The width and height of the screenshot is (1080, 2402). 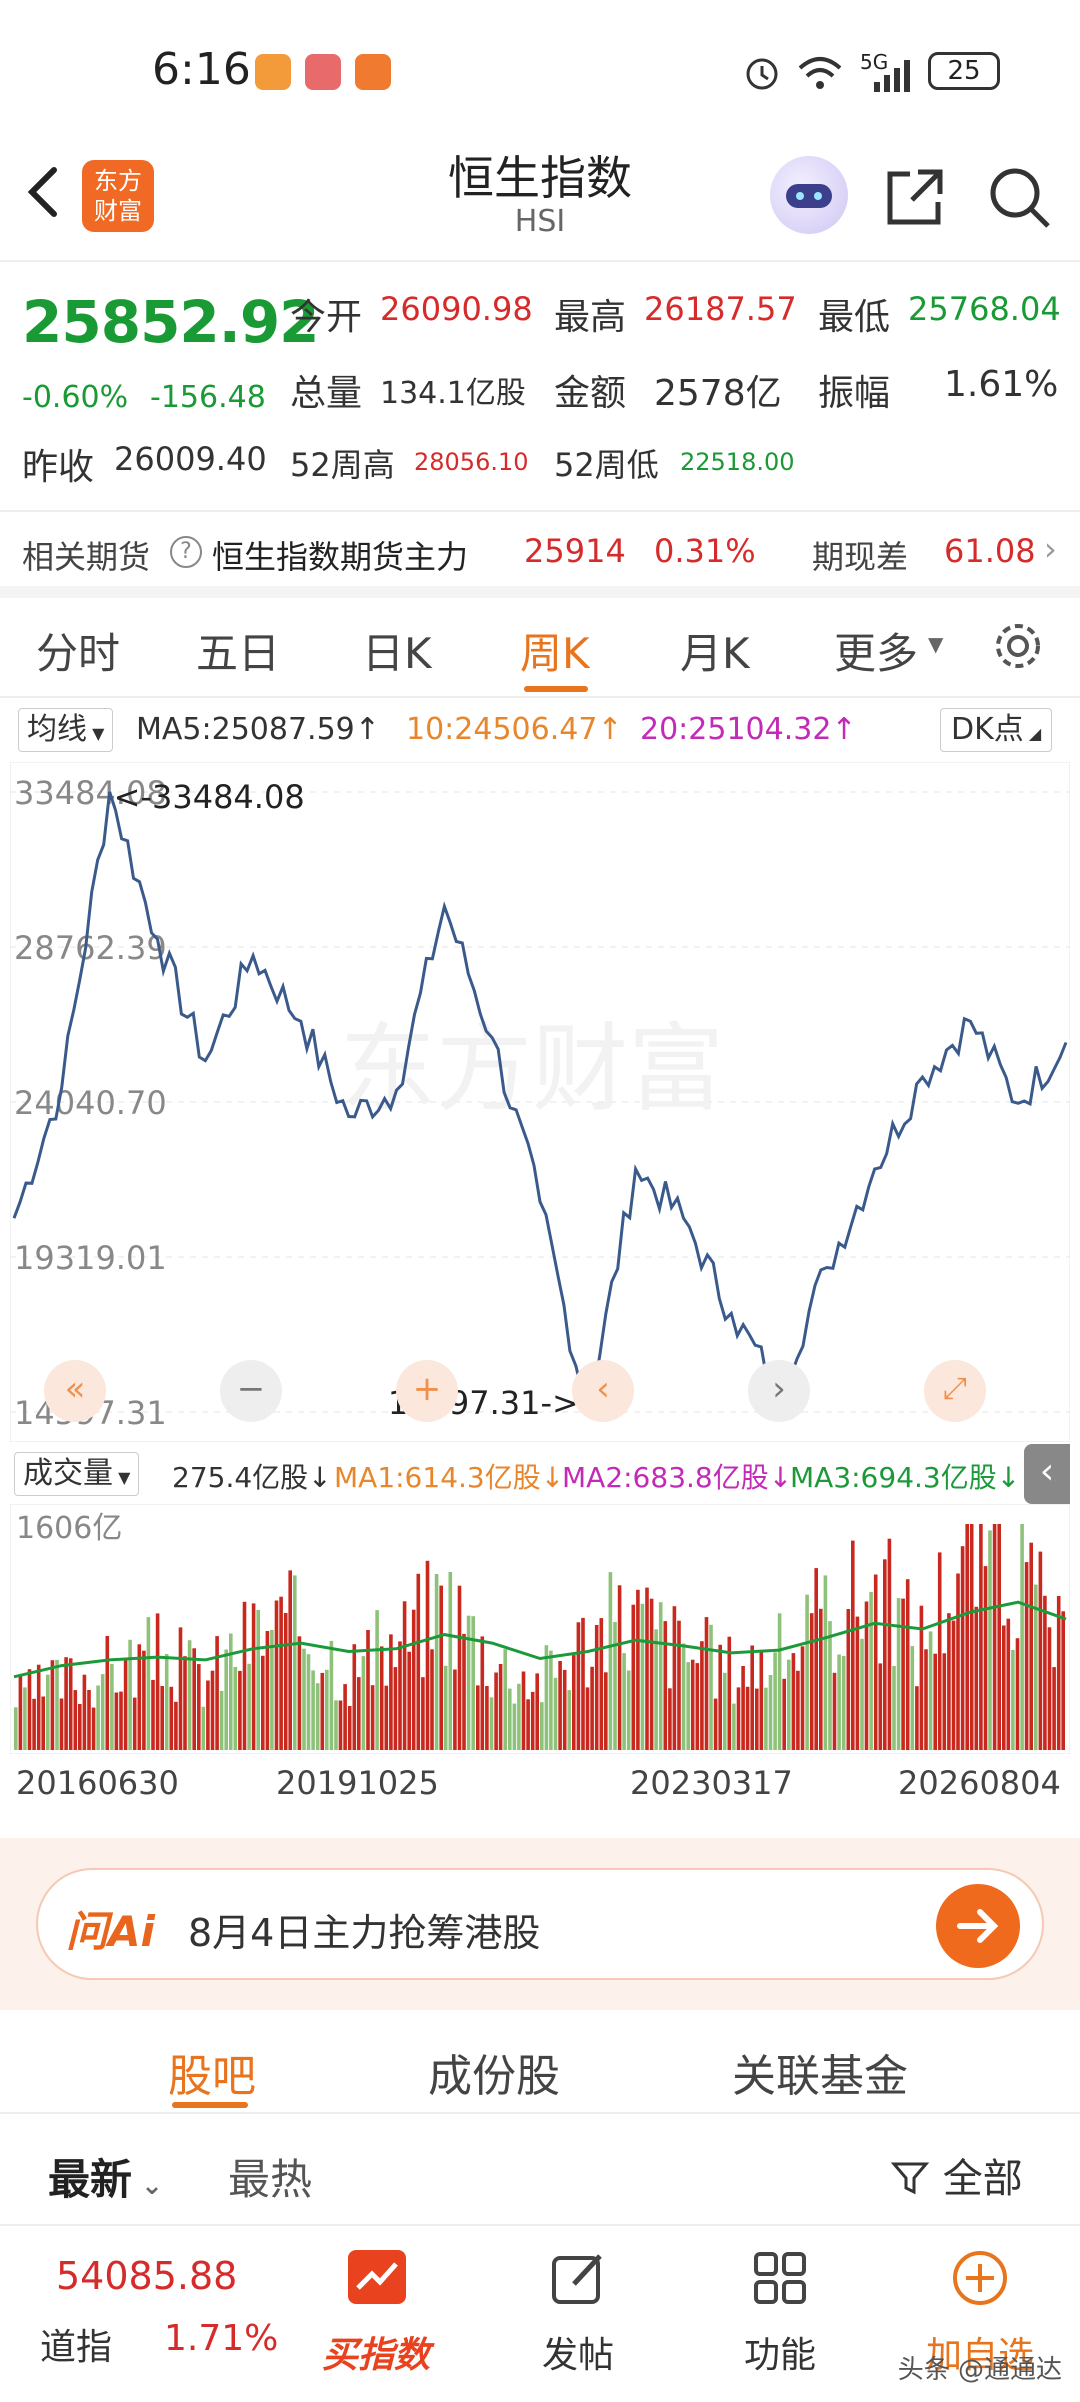 What do you see at coordinates (978, 1926) in the screenshot?
I see `ai-go-button` at bounding box center [978, 1926].